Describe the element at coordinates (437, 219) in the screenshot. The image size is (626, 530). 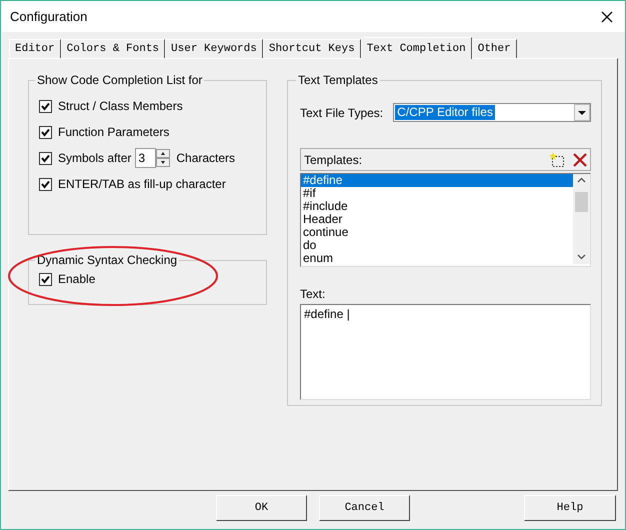
I see `list-item: Header` at that location.